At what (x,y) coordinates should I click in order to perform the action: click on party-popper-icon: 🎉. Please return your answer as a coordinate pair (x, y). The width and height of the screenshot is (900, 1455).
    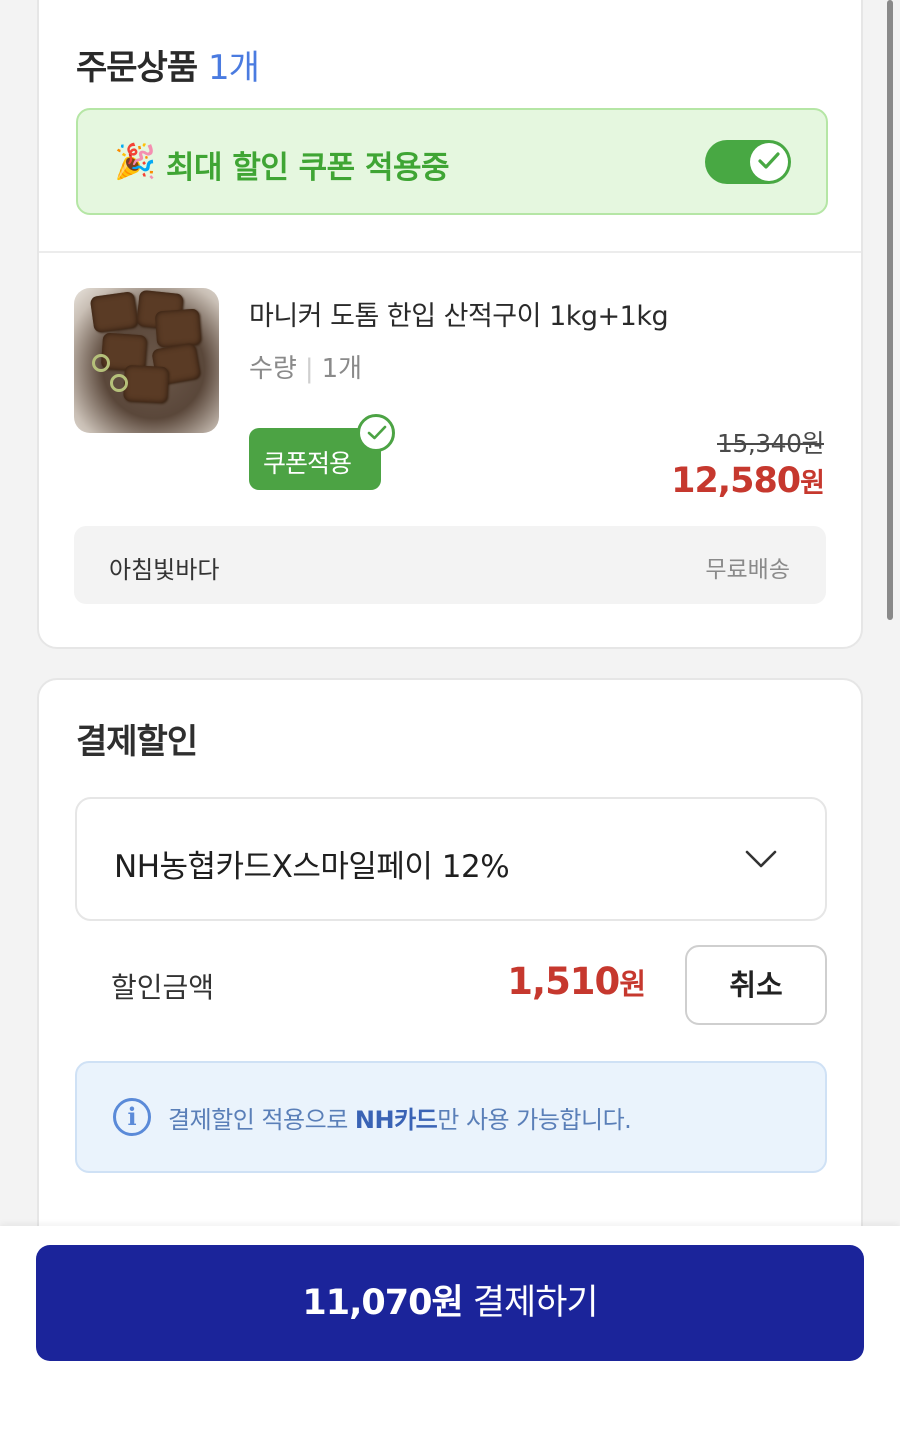
    Looking at the image, I should click on (135, 162).